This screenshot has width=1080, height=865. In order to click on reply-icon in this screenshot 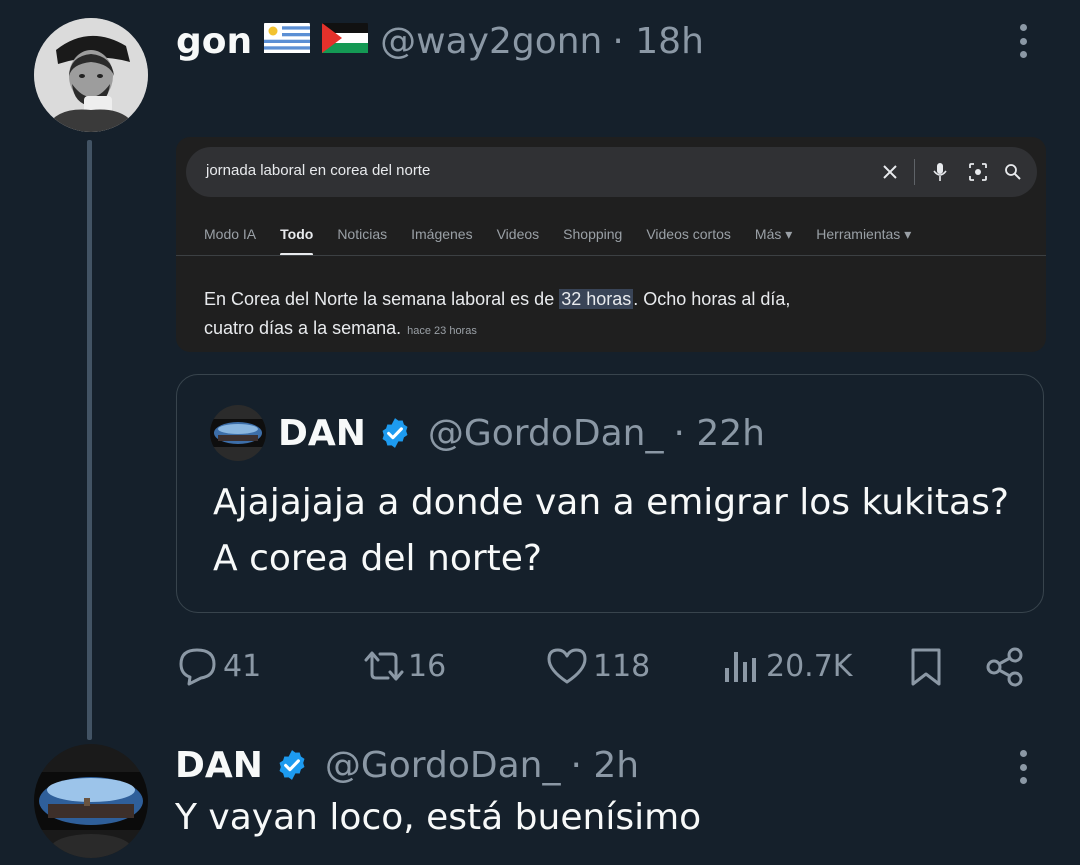, I will do `click(197, 667)`.